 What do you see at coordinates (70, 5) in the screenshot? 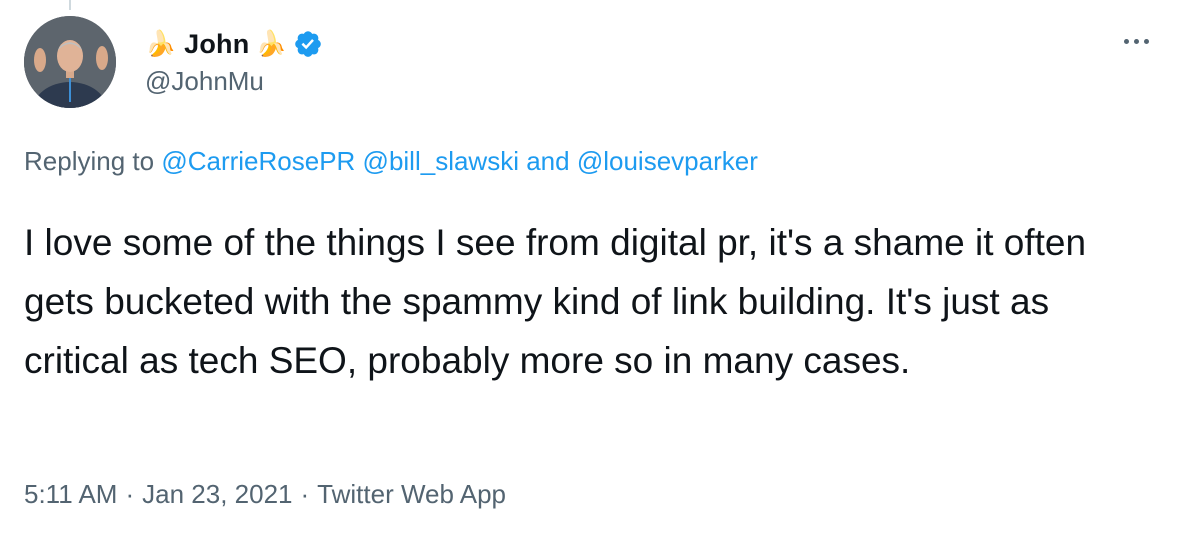
I see `thread-connector-line` at bounding box center [70, 5].